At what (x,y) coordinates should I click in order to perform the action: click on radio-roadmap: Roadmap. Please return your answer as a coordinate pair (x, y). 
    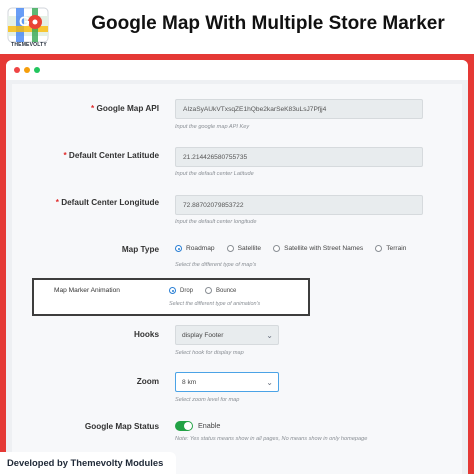
    Looking at the image, I should click on (195, 248).